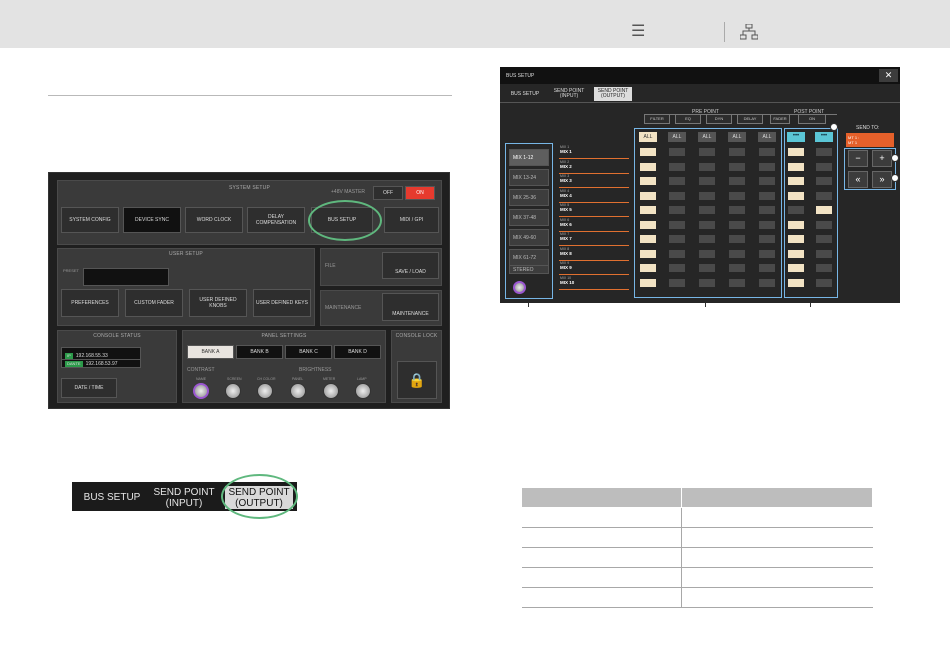 The image size is (950, 671). I want to click on meter-knob, so click(331, 391).